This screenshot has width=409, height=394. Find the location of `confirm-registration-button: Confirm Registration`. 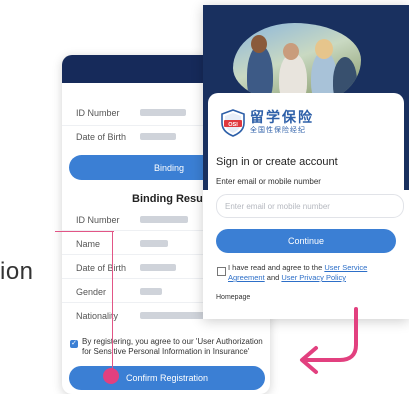

confirm-registration-button: Confirm Registration is located at coordinates (167, 378).